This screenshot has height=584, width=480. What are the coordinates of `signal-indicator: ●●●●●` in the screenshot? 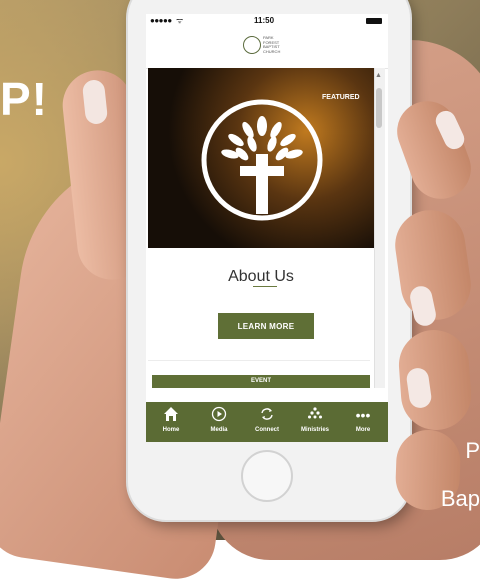 It's located at (161, 20).